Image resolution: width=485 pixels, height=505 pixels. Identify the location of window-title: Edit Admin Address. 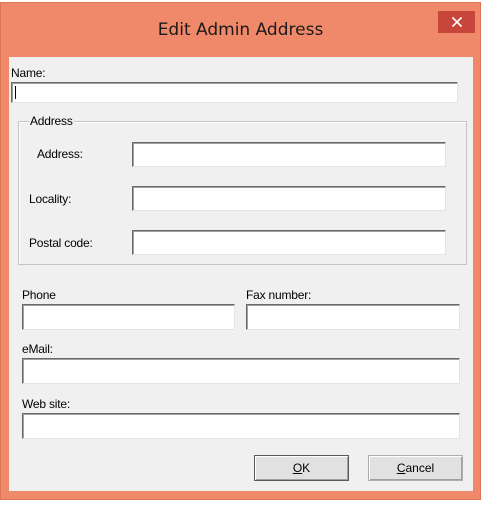
(240, 30).